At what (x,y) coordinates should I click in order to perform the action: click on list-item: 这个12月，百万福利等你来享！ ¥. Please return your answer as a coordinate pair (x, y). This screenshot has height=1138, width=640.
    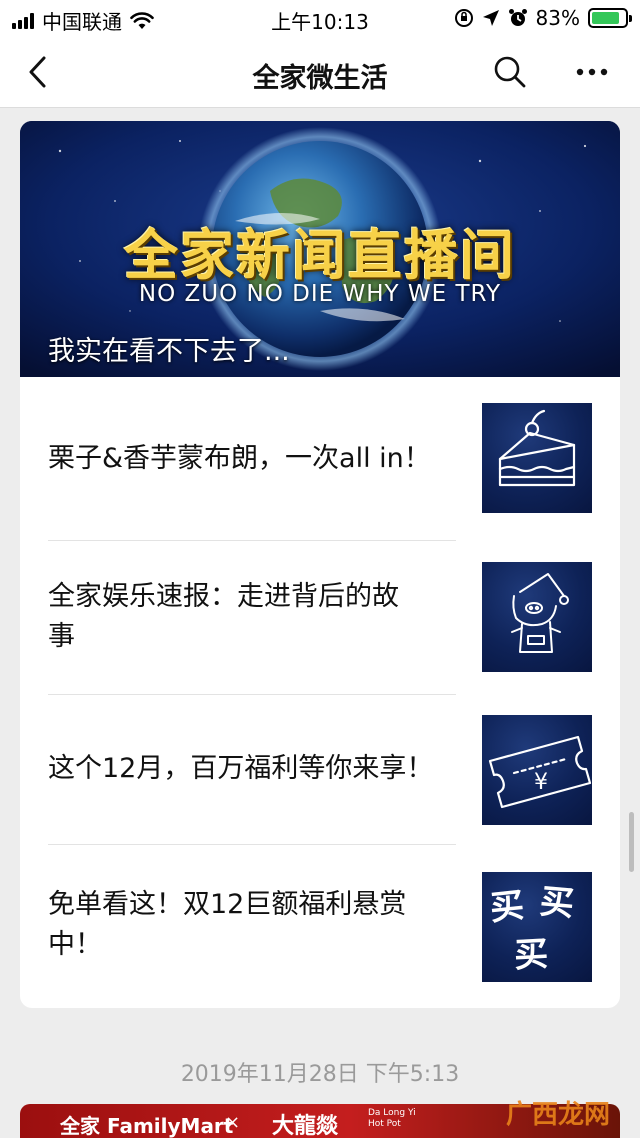
    Looking at the image, I should click on (320, 770).